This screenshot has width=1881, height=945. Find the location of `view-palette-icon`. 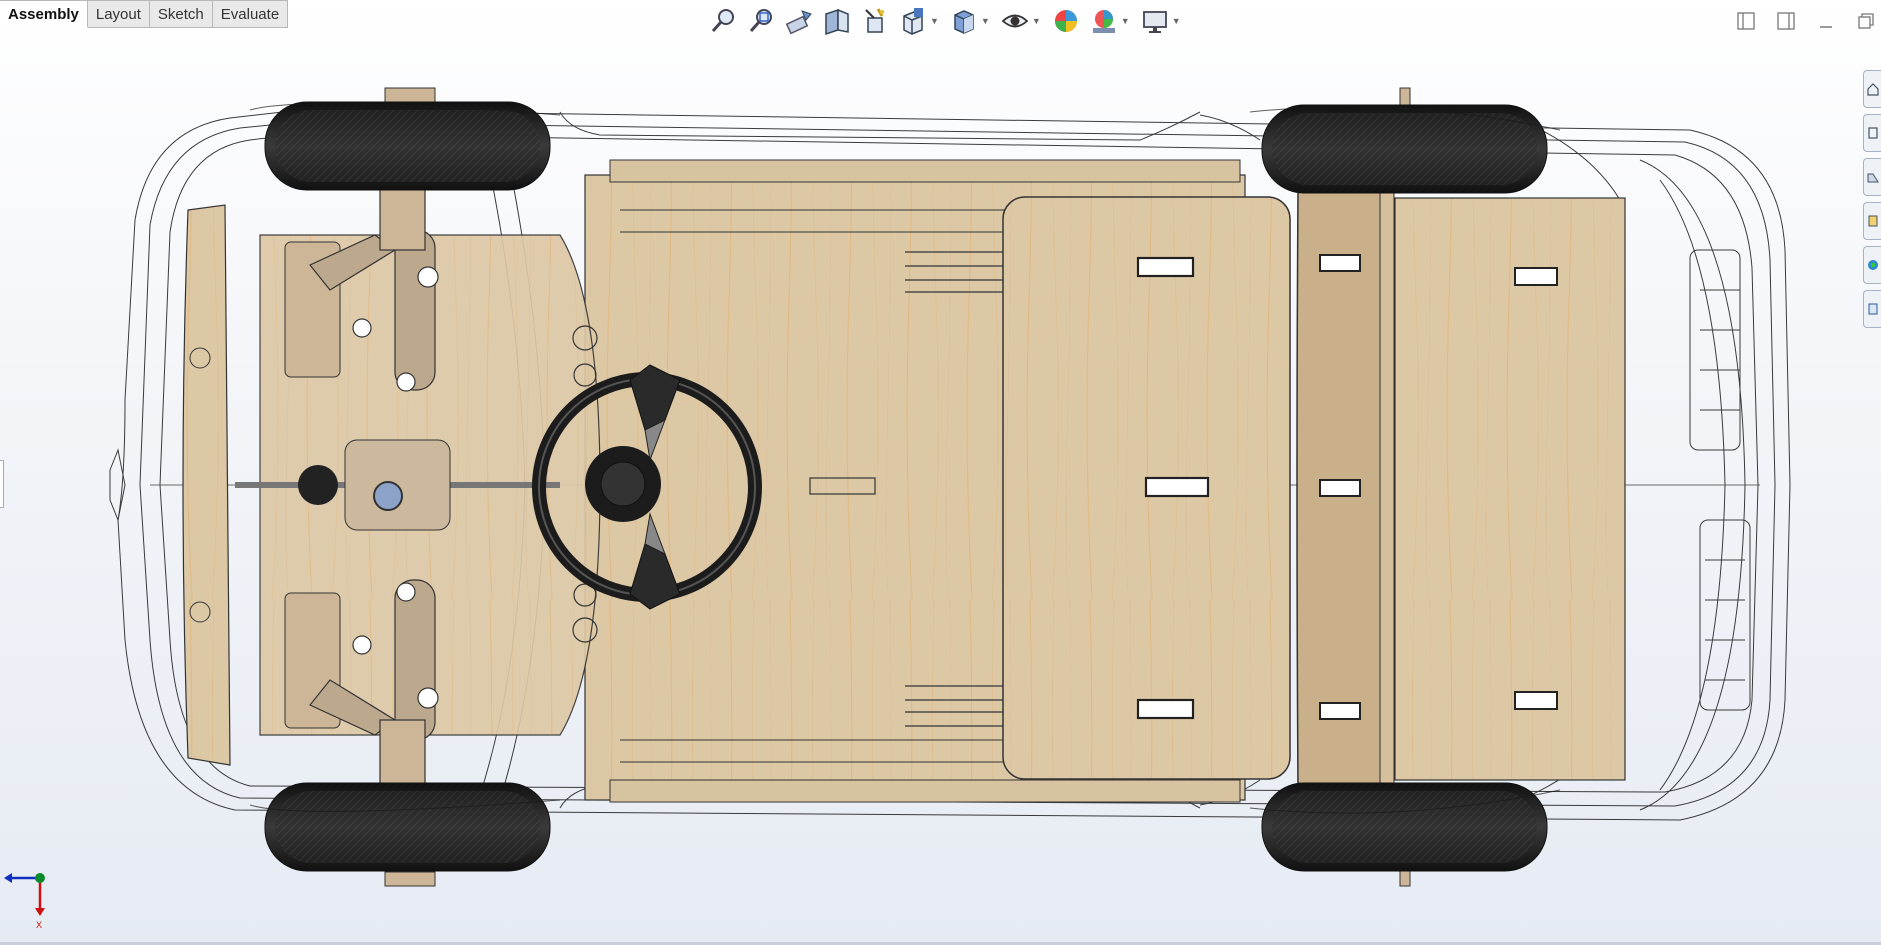

view-palette-icon is located at coordinates (1872, 221).